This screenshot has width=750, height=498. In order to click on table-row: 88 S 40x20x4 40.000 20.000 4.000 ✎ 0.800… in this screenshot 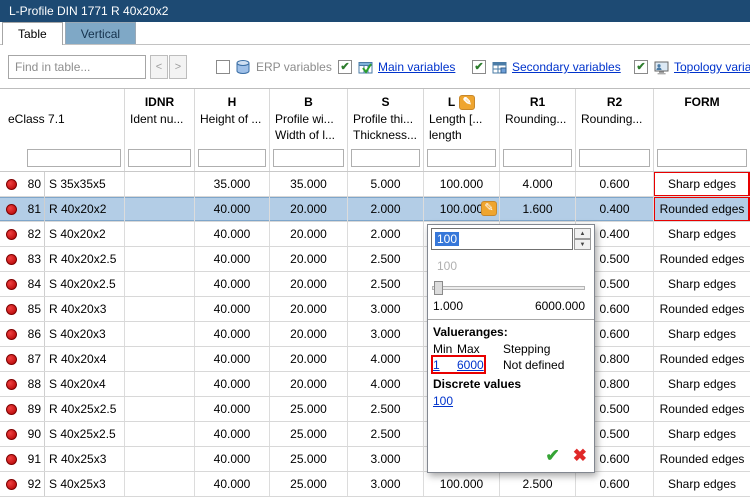, I will do `click(375, 384)`.